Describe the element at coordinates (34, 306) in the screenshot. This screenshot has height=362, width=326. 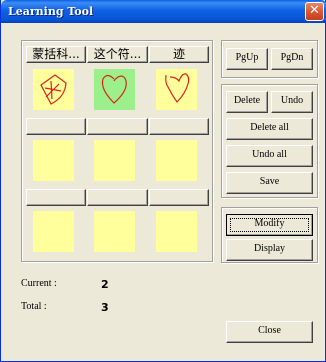
I see `total-label: Total :` at that location.